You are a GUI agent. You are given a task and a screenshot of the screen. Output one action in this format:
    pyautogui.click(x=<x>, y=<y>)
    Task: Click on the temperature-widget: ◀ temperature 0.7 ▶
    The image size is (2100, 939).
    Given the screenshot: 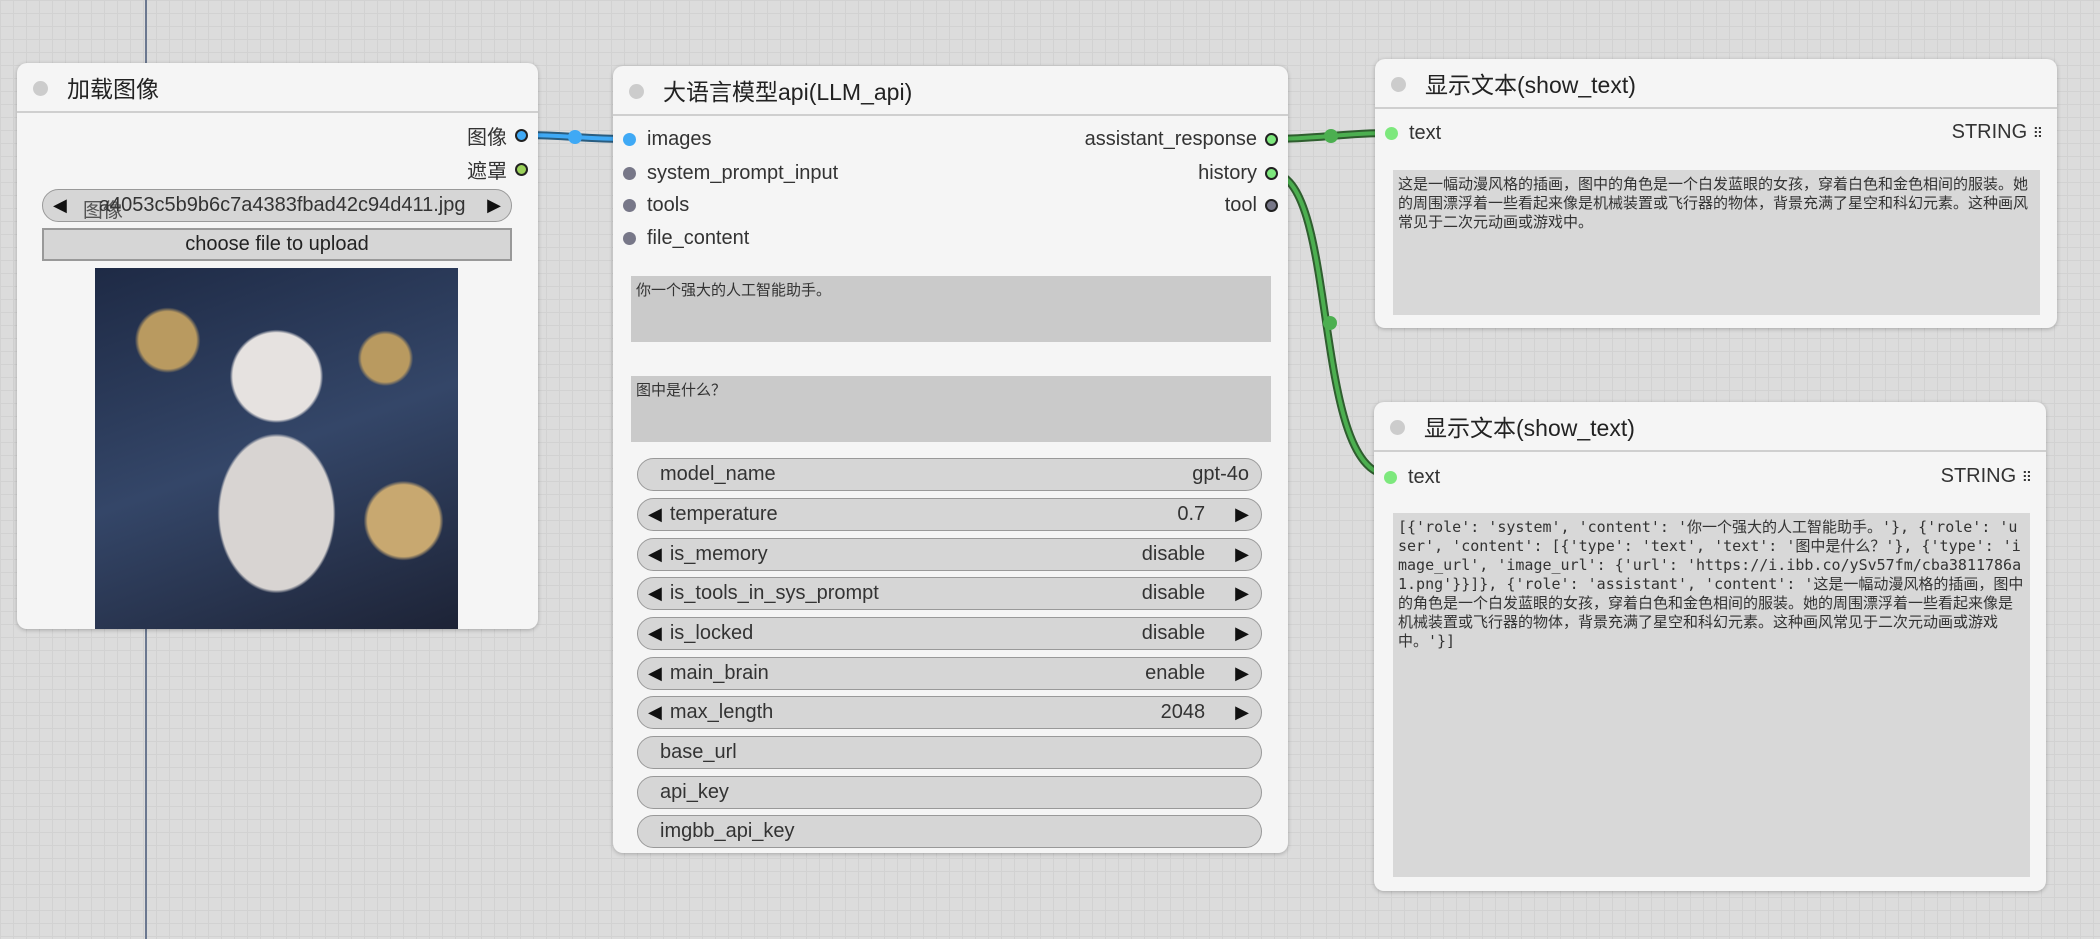 What is the action you would take?
    pyautogui.click(x=949, y=514)
    